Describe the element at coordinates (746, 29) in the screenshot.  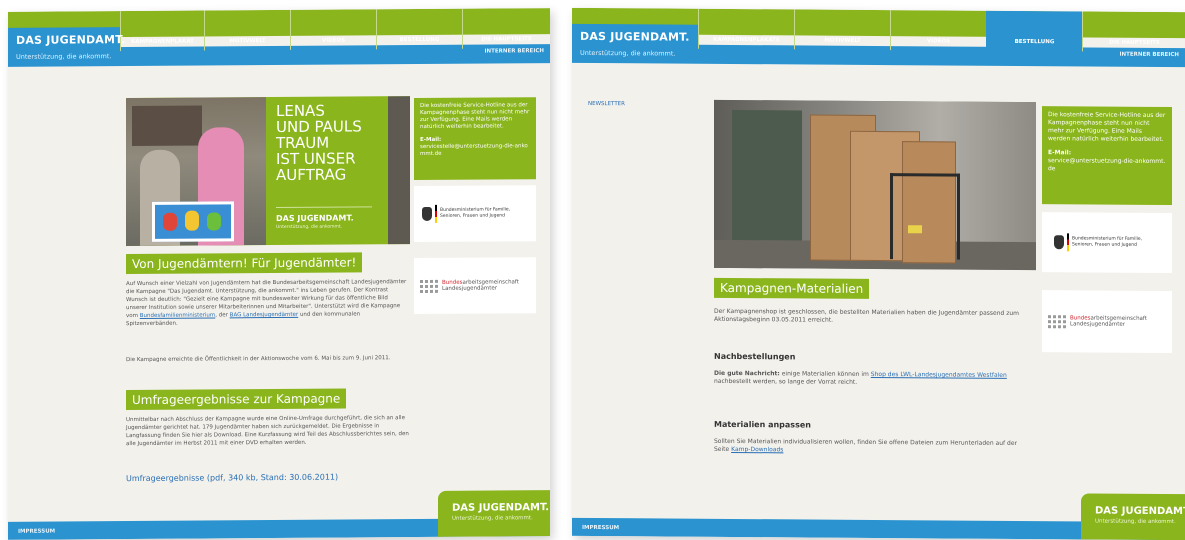
I see `nav-tab-kampagnenplakate: KAMPAGNENPLAKATE` at that location.